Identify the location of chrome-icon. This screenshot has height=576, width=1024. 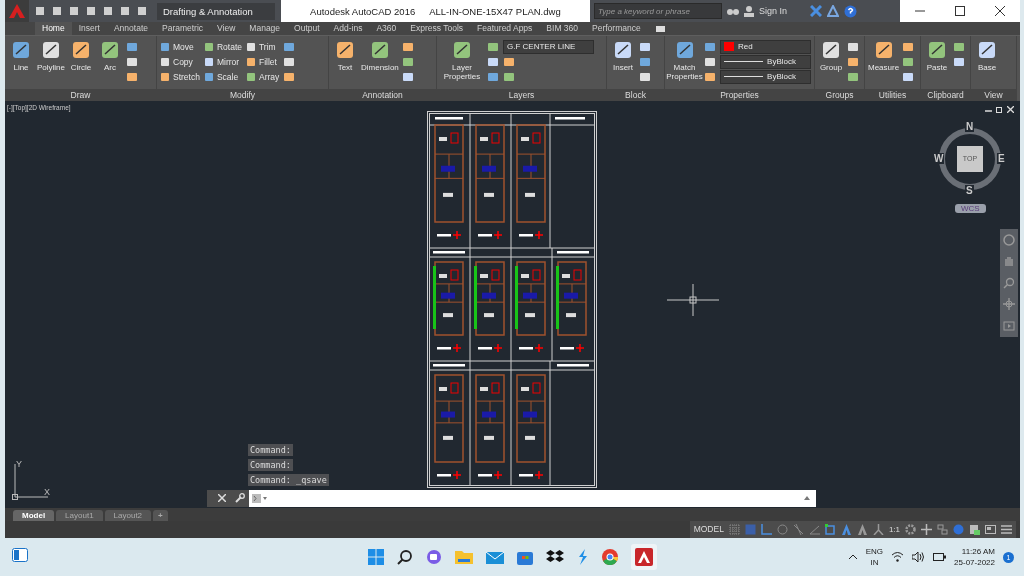
(609, 557).